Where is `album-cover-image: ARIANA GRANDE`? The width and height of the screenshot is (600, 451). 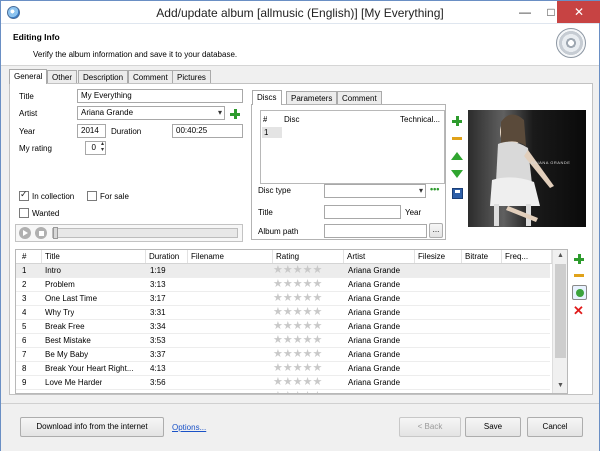 album-cover-image: ARIANA GRANDE is located at coordinates (527, 168).